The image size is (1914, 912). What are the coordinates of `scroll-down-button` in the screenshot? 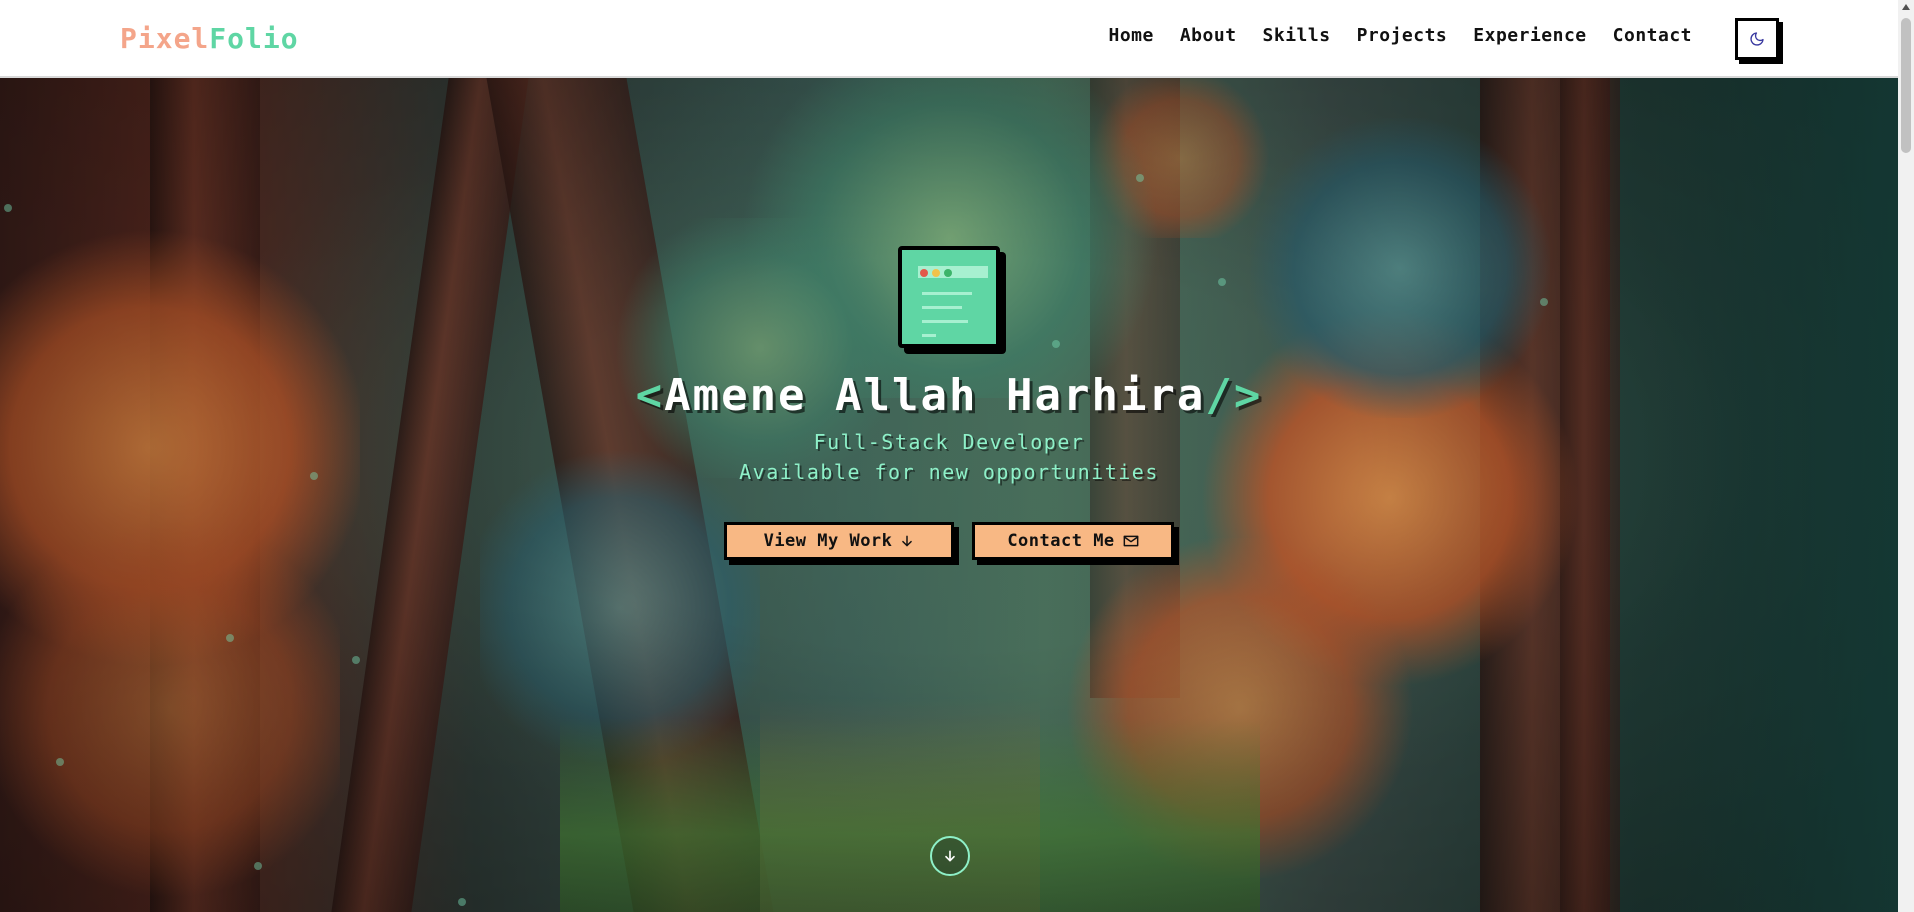 It's located at (950, 856).